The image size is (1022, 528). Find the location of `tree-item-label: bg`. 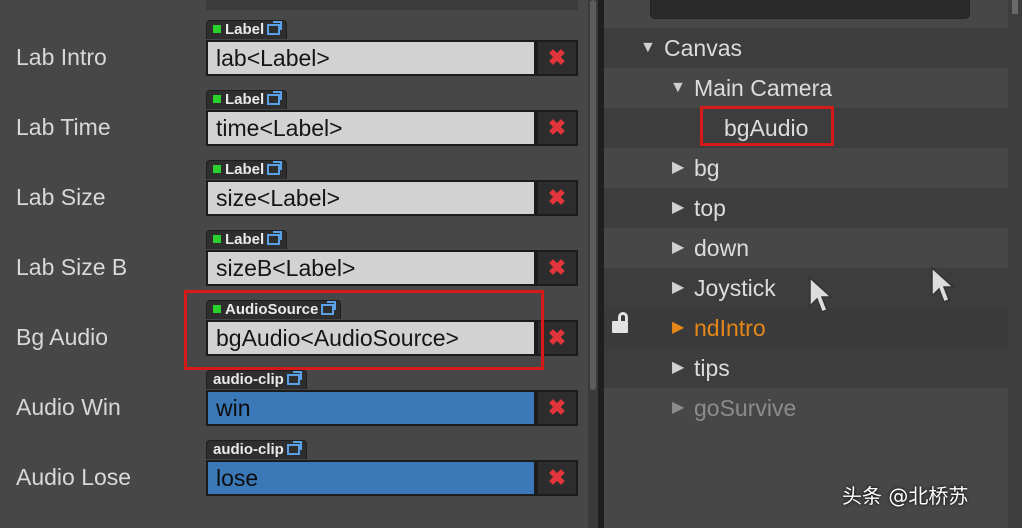

tree-item-label: bg is located at coordinates (707, 168).